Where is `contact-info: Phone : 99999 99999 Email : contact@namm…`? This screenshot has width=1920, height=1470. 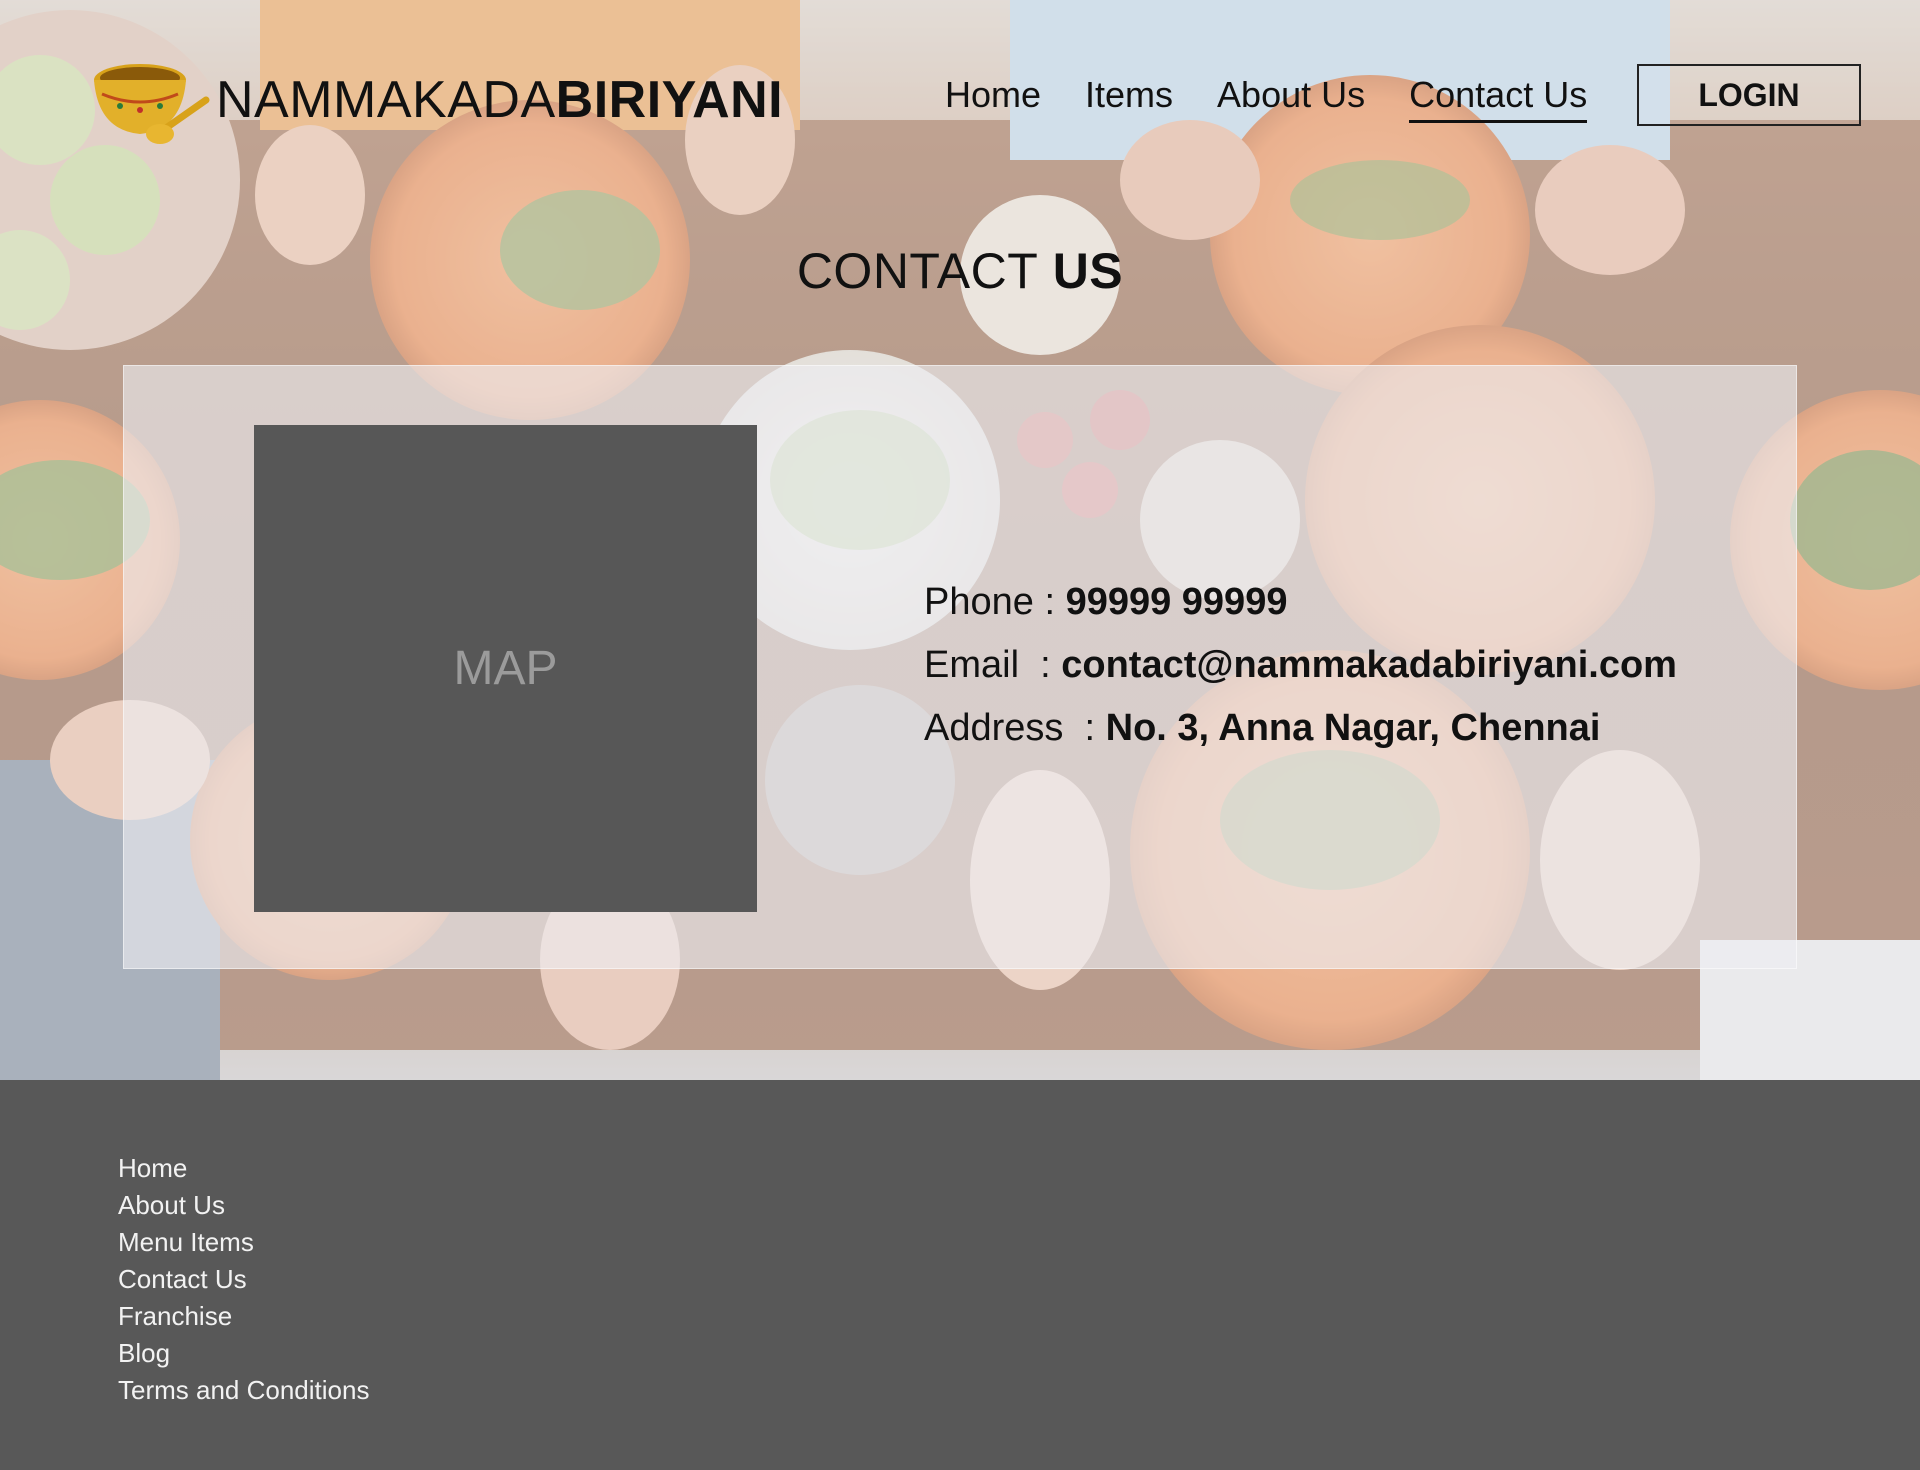 contact-info: Phone : 99999 99999 Email : contact@namm… is located at coordinates (1300, 665).